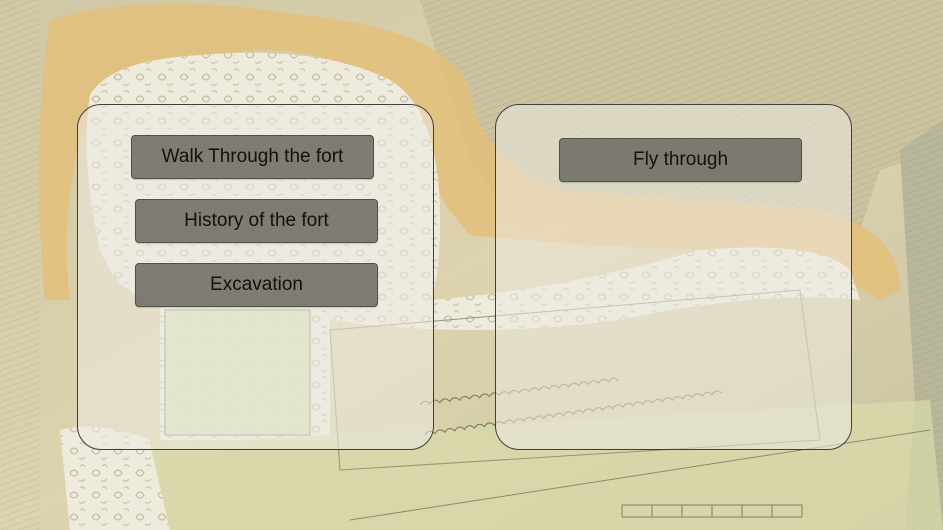 The height and width of the screenshot is (530, 943). I want to click on history-of-fort-button: History of the fort, so click(256, 221).